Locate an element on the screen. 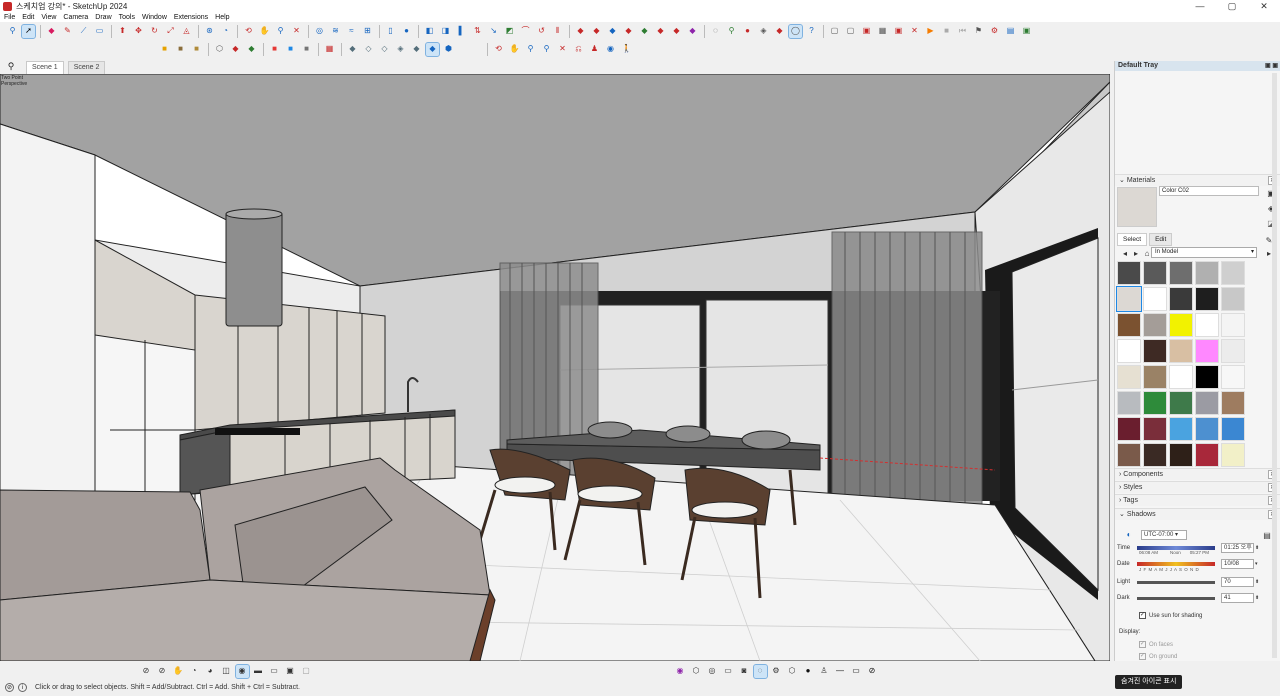 Image resolution: width=1280 pixels, height=696 pixels. sun-path-icon: ◔ is located at coordinates (194, 671).